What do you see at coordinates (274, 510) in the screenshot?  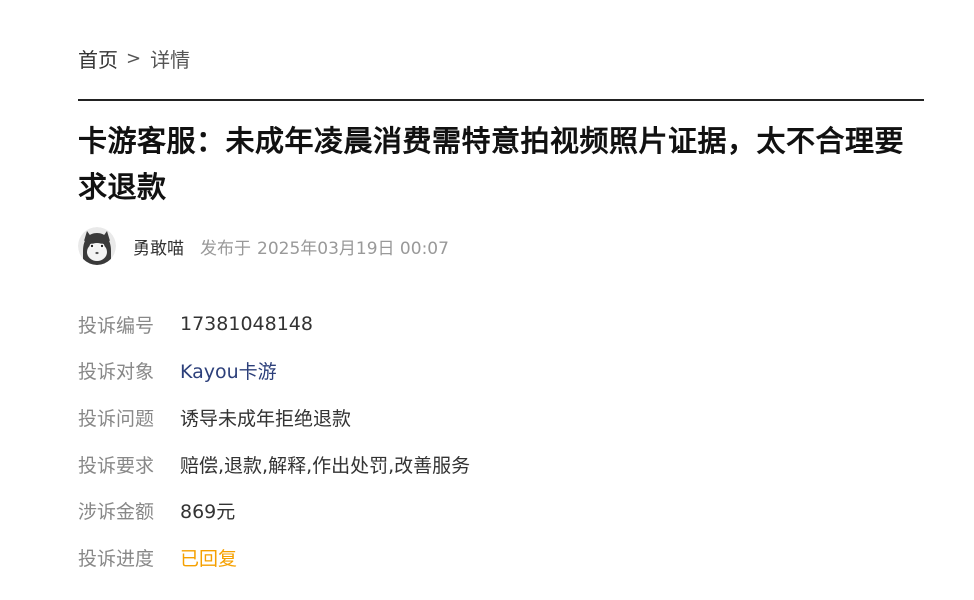 I see `complaint-amount-row: 涉诉金额 869元` at bounding box center [274, 510].